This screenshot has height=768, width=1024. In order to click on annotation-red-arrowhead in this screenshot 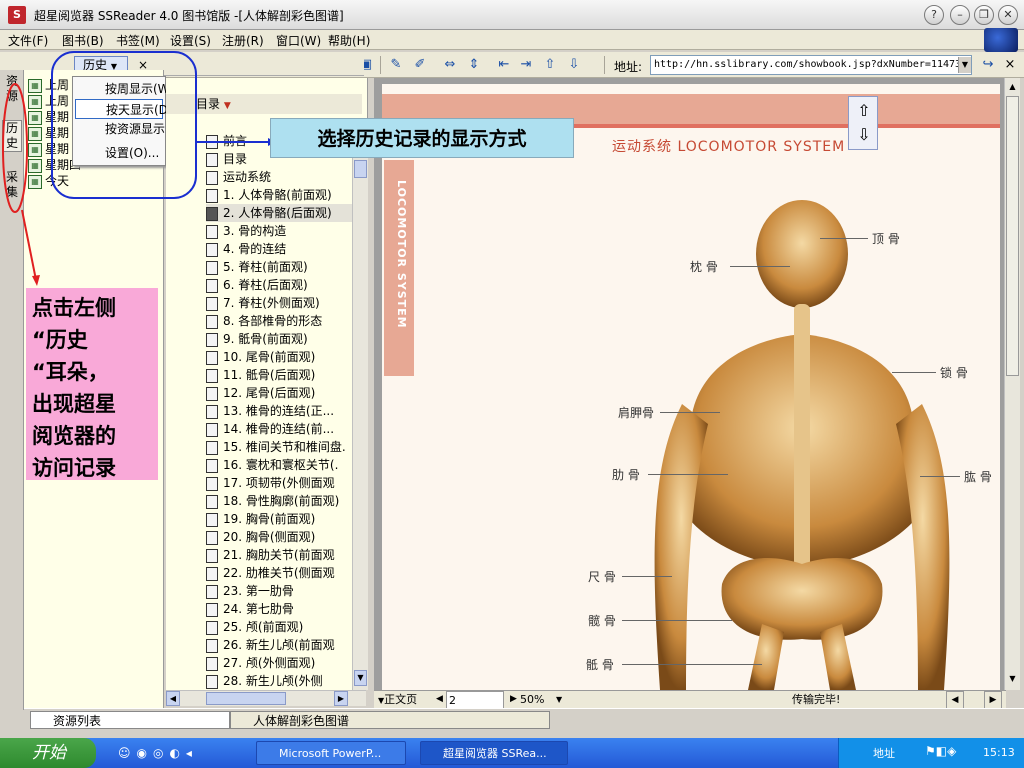, I will do `click(36, 280)`.